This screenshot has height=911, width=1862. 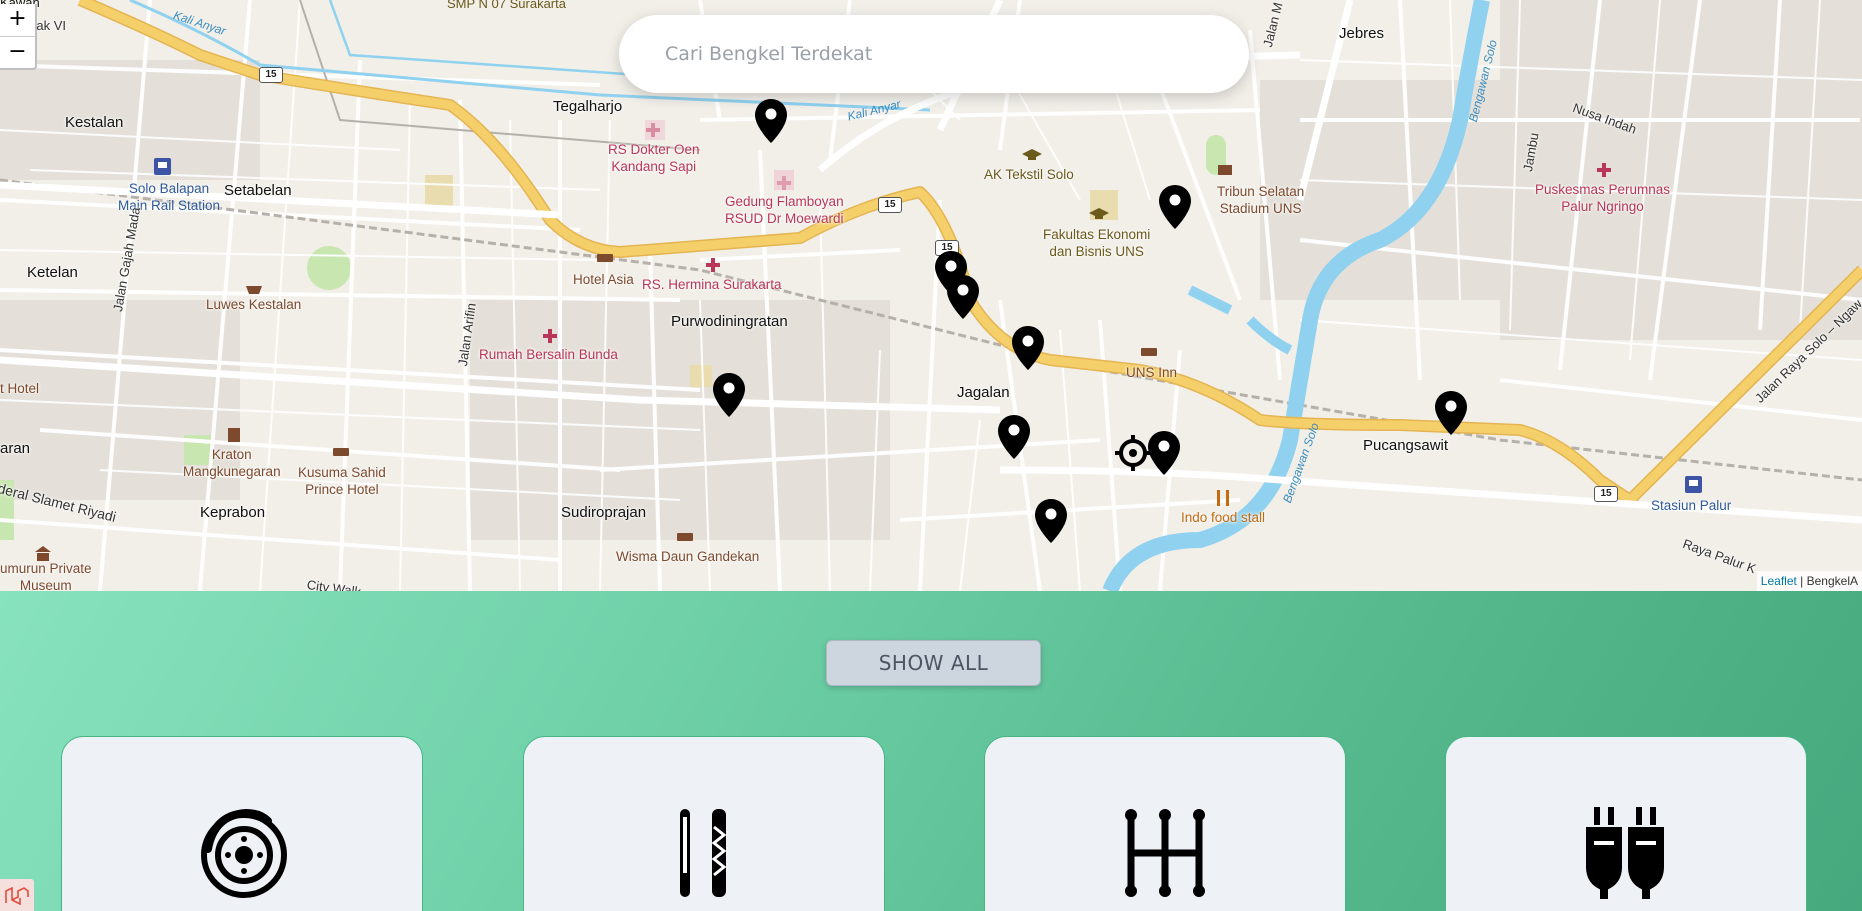 I want to click on brake-disc-icon, so click(x=244, y=853).